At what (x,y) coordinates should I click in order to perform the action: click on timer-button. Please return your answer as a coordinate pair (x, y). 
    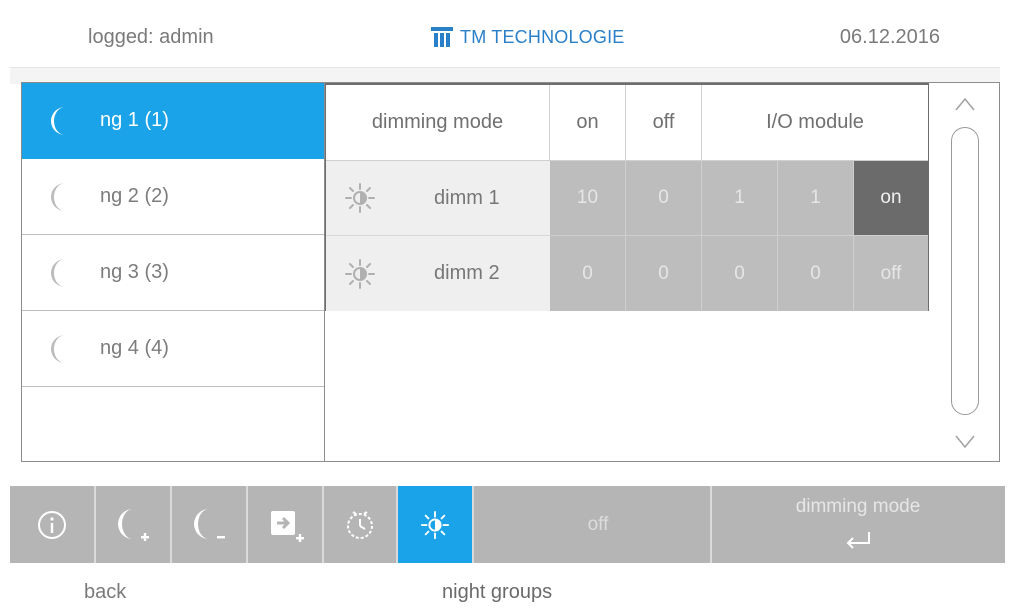
    Looking at the image, I should click on (361, 524).